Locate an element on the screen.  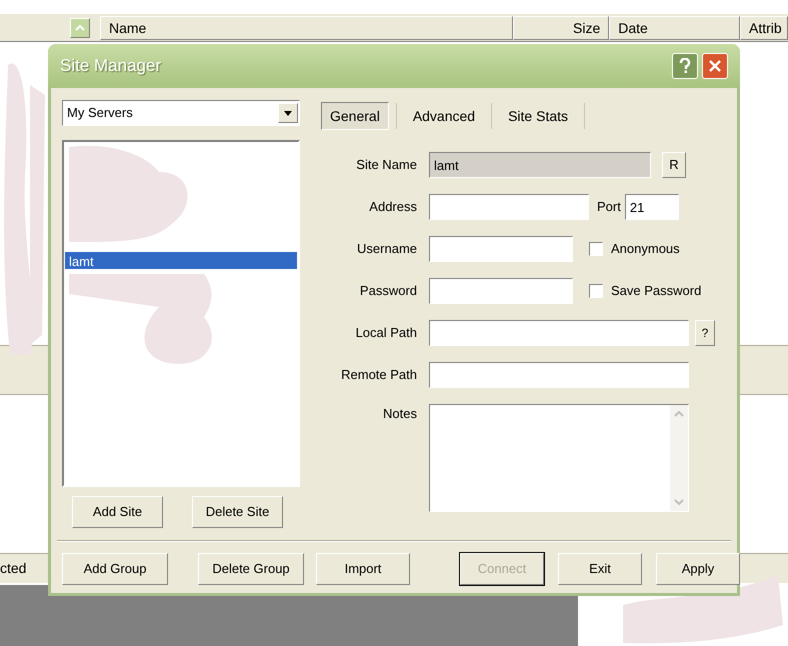
rename-button: R is located at coordinates (674, 165).